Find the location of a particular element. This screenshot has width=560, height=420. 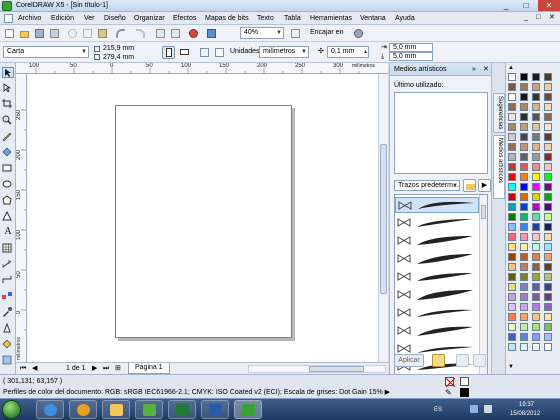

blend-tool-icon is located at coordinates (8, 296).